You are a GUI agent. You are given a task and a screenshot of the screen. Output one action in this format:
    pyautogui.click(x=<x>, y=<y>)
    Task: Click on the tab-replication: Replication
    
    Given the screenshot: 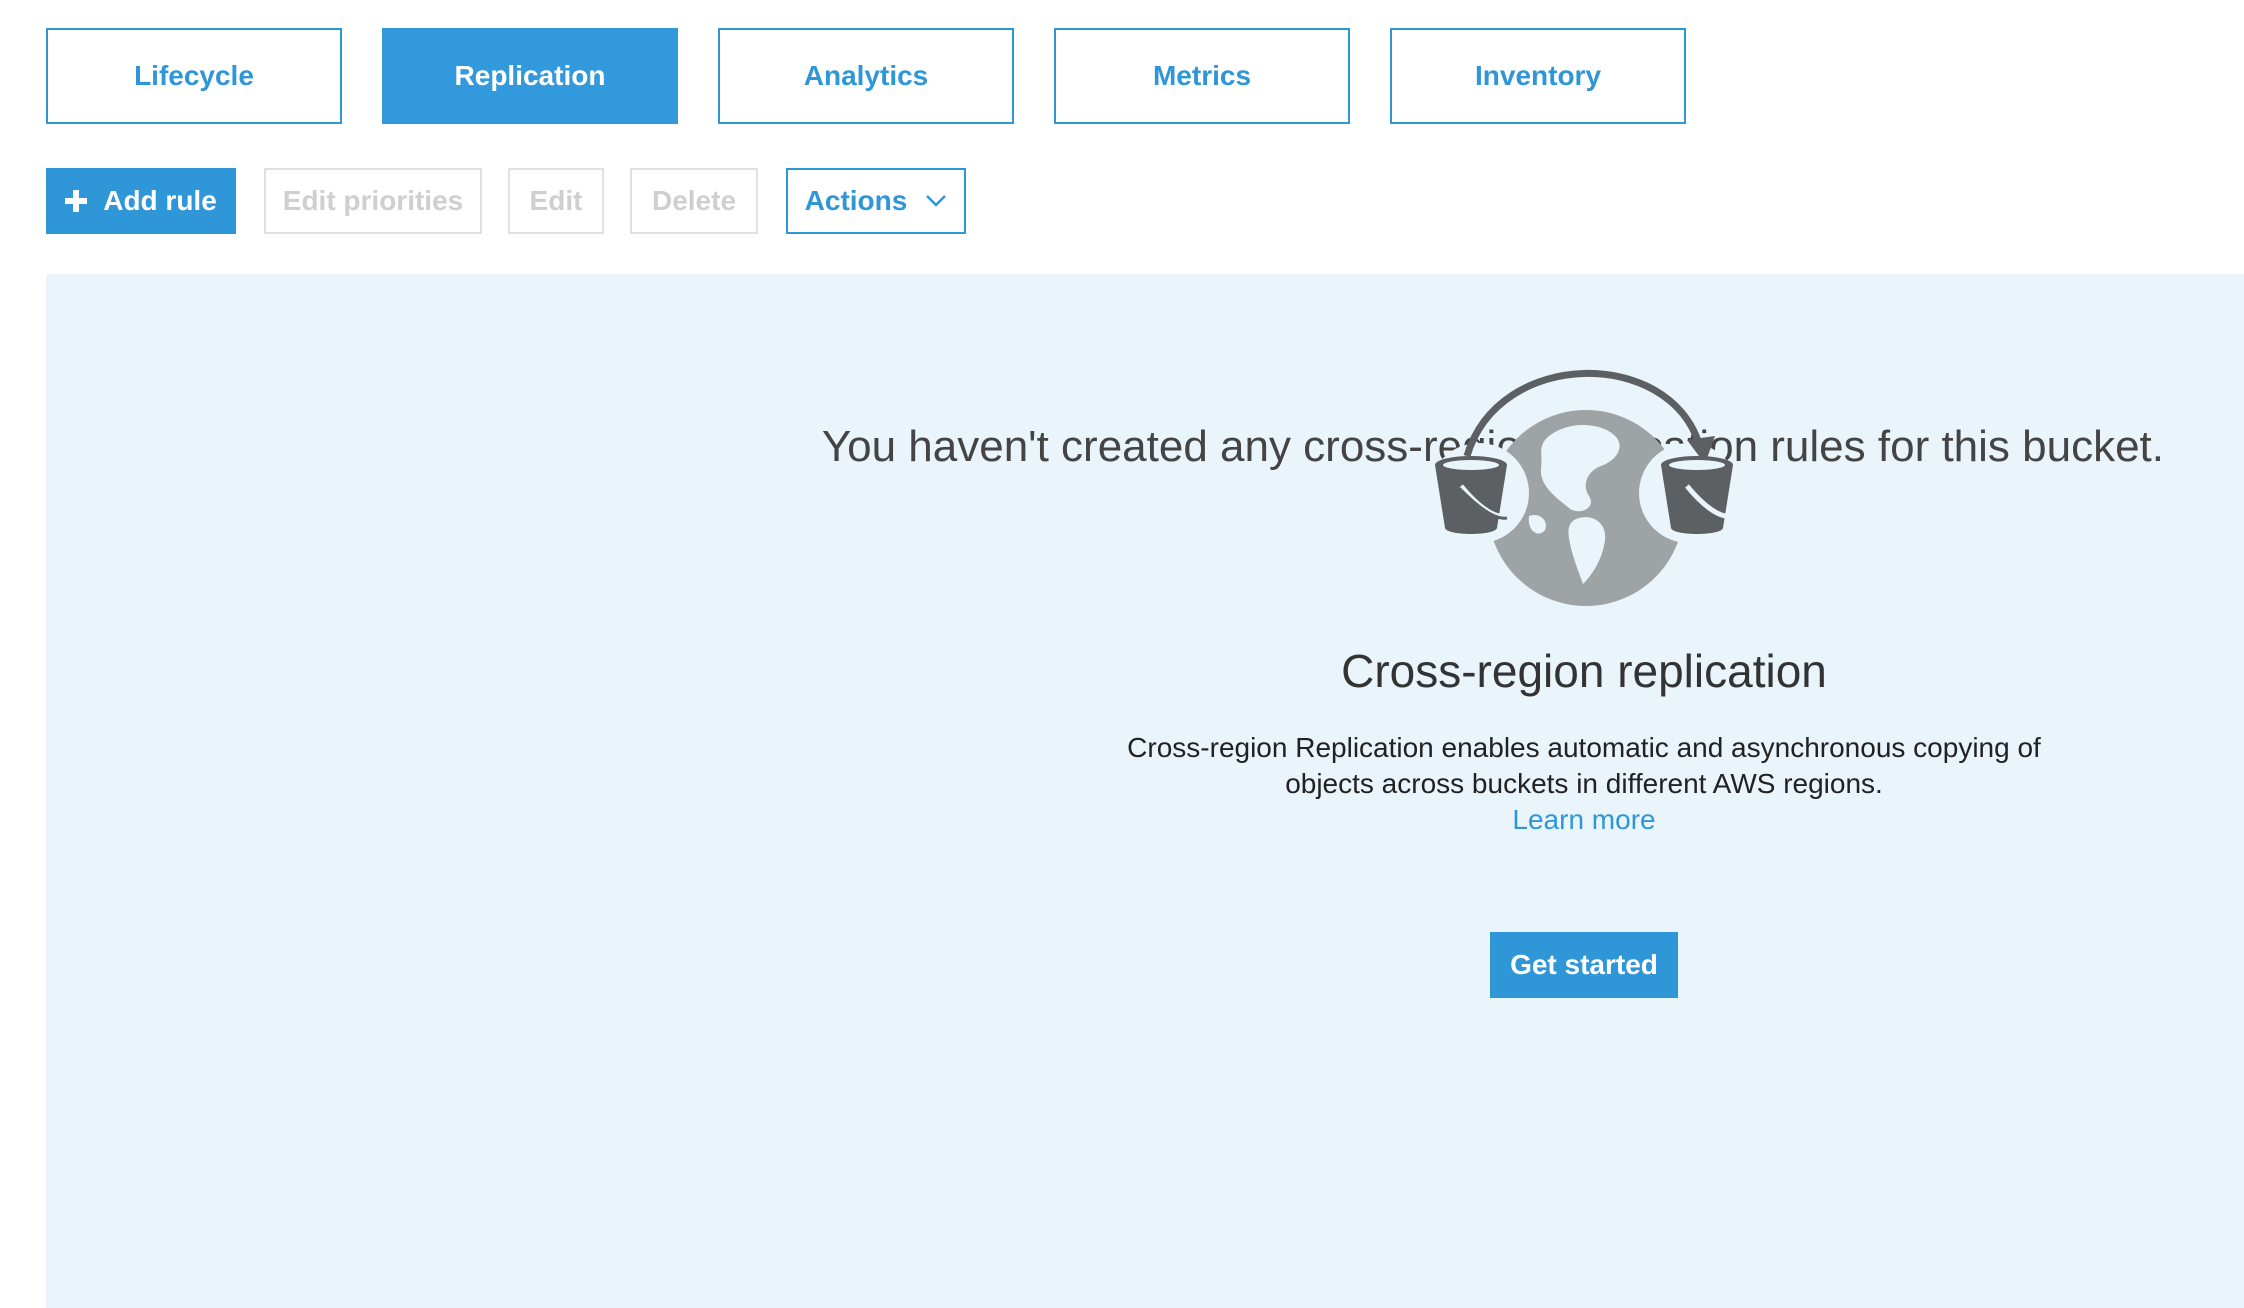 What is the action you would take?
    pyautogui.click(x=530, y=76)
    